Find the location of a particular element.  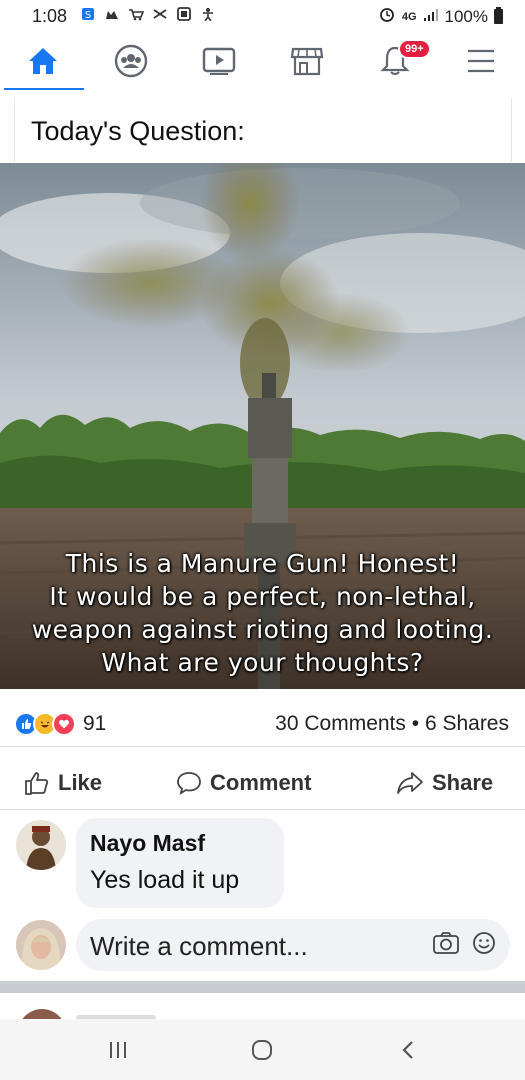

svg-text: S is located at coordinates (88, 15).